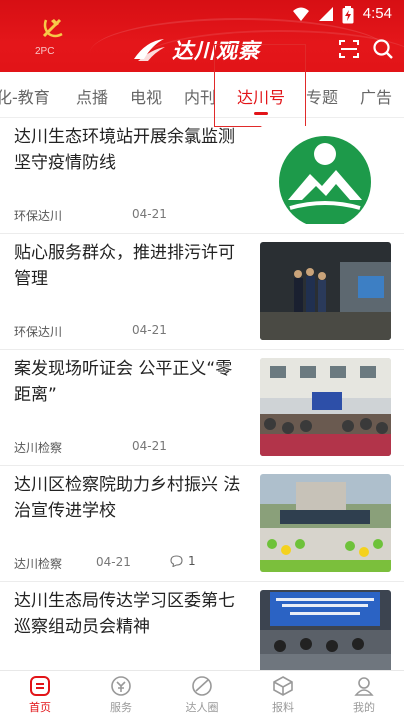 The height and width of the screenshot is (720, 404). Describe the element at coordinates (176, 561) in the screenshot. I see `comment-icon` at that location.